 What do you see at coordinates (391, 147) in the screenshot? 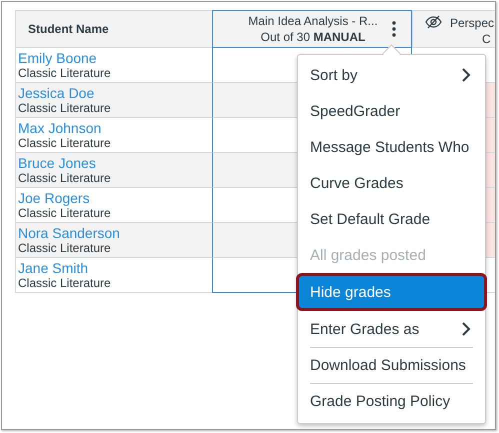
I see `menu-item: Message Students Who` at bounding box center [391, 147].